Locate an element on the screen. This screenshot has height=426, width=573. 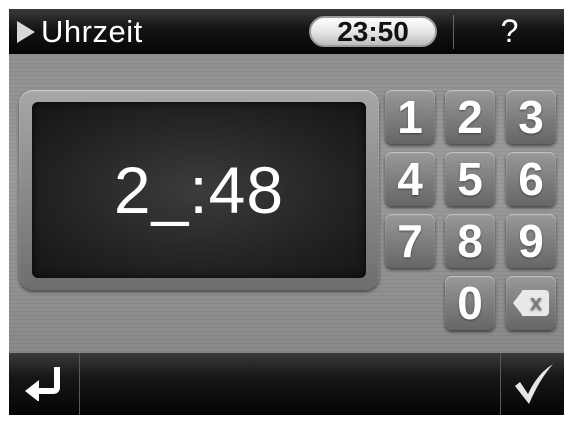
enter-button is located at coordinates (44, 384).